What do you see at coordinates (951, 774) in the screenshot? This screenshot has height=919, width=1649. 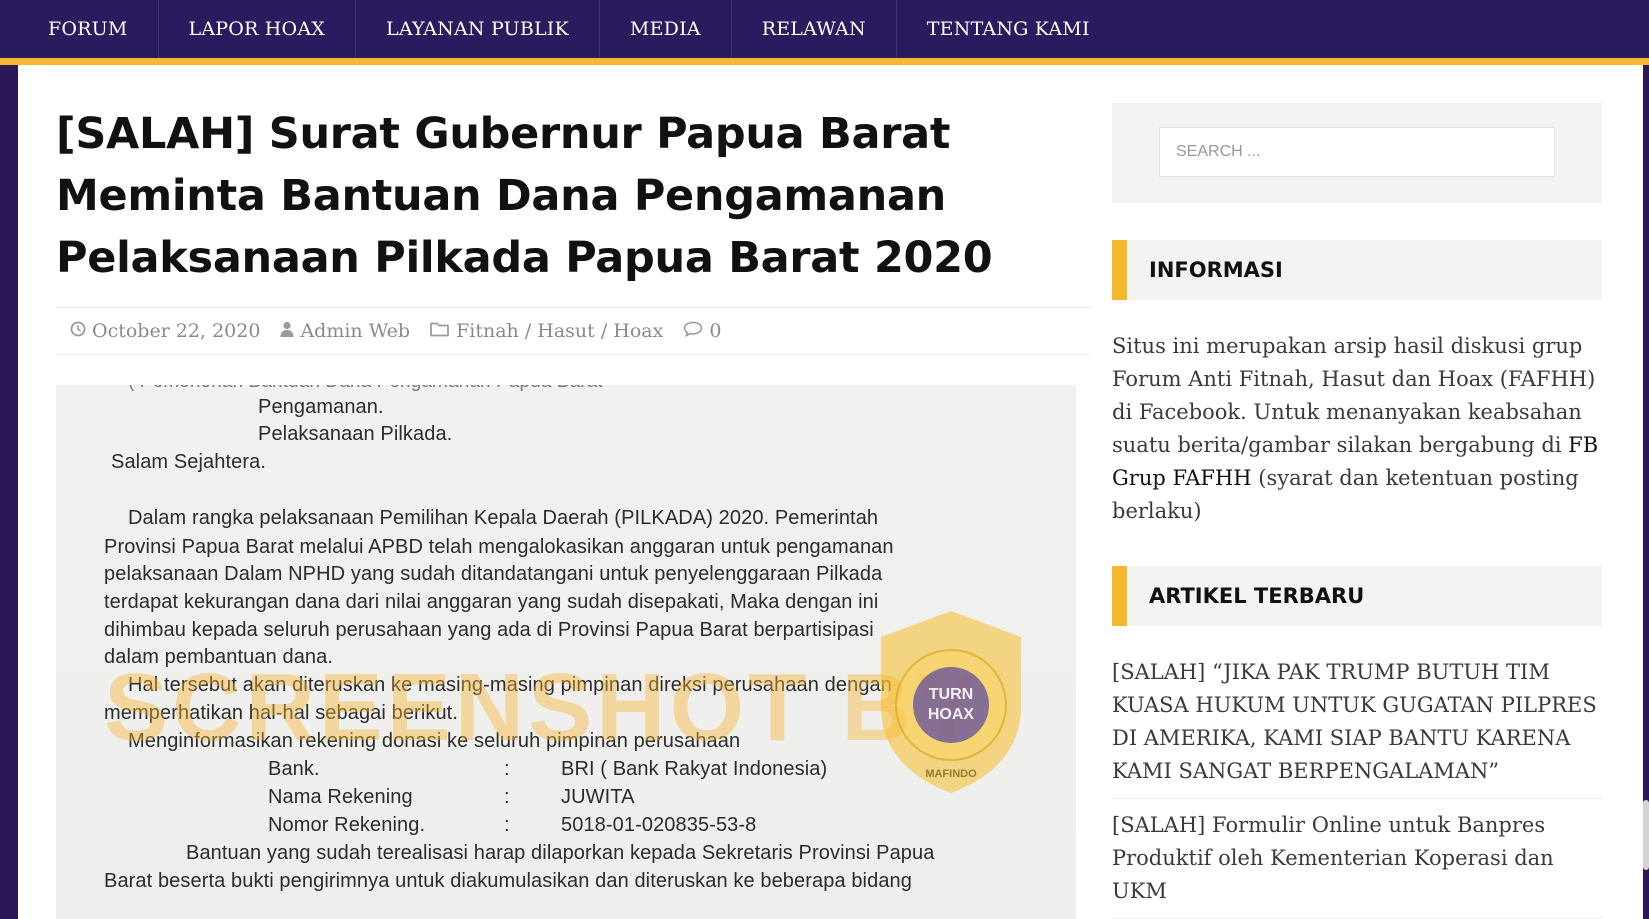 I see `badge-bottom-text: MAFINDO` at bounding box center [951, 774].